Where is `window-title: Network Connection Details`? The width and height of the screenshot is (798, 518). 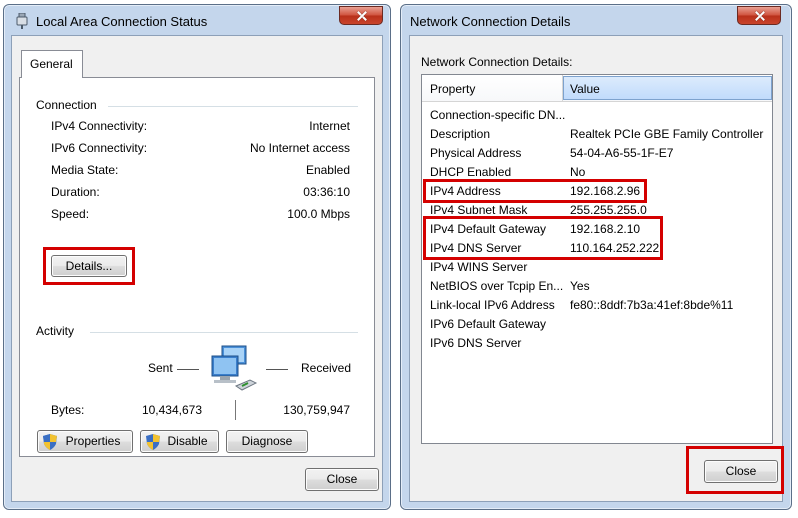 window-title: Network Connection Details is located at coordinates (490, 21).